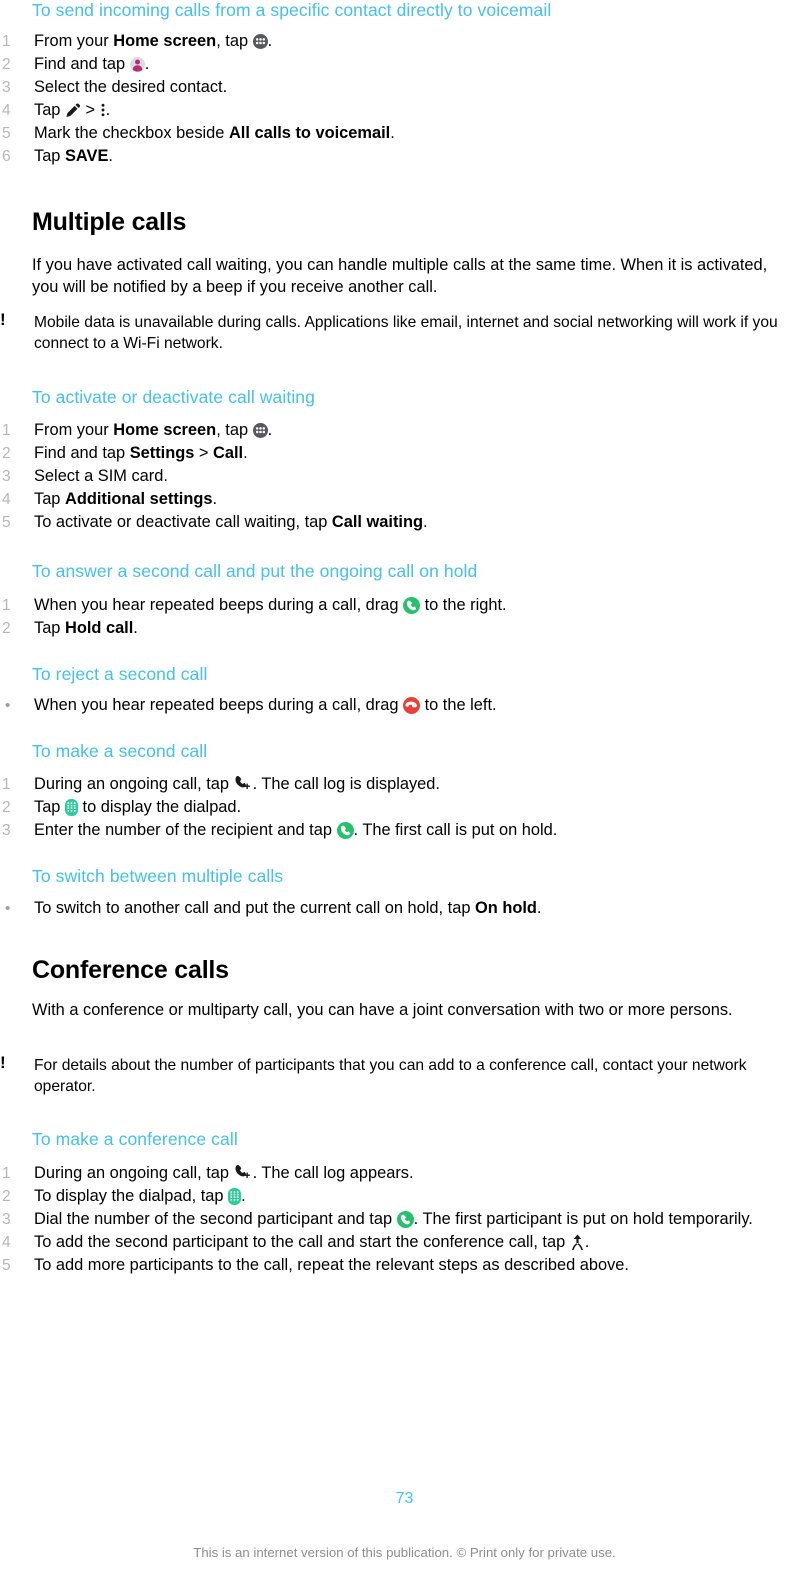 The image size is (809, 1590). Describe the element at coordinates (390, 110) in the screenshot. I see `list-item: Tap > .` at that location.